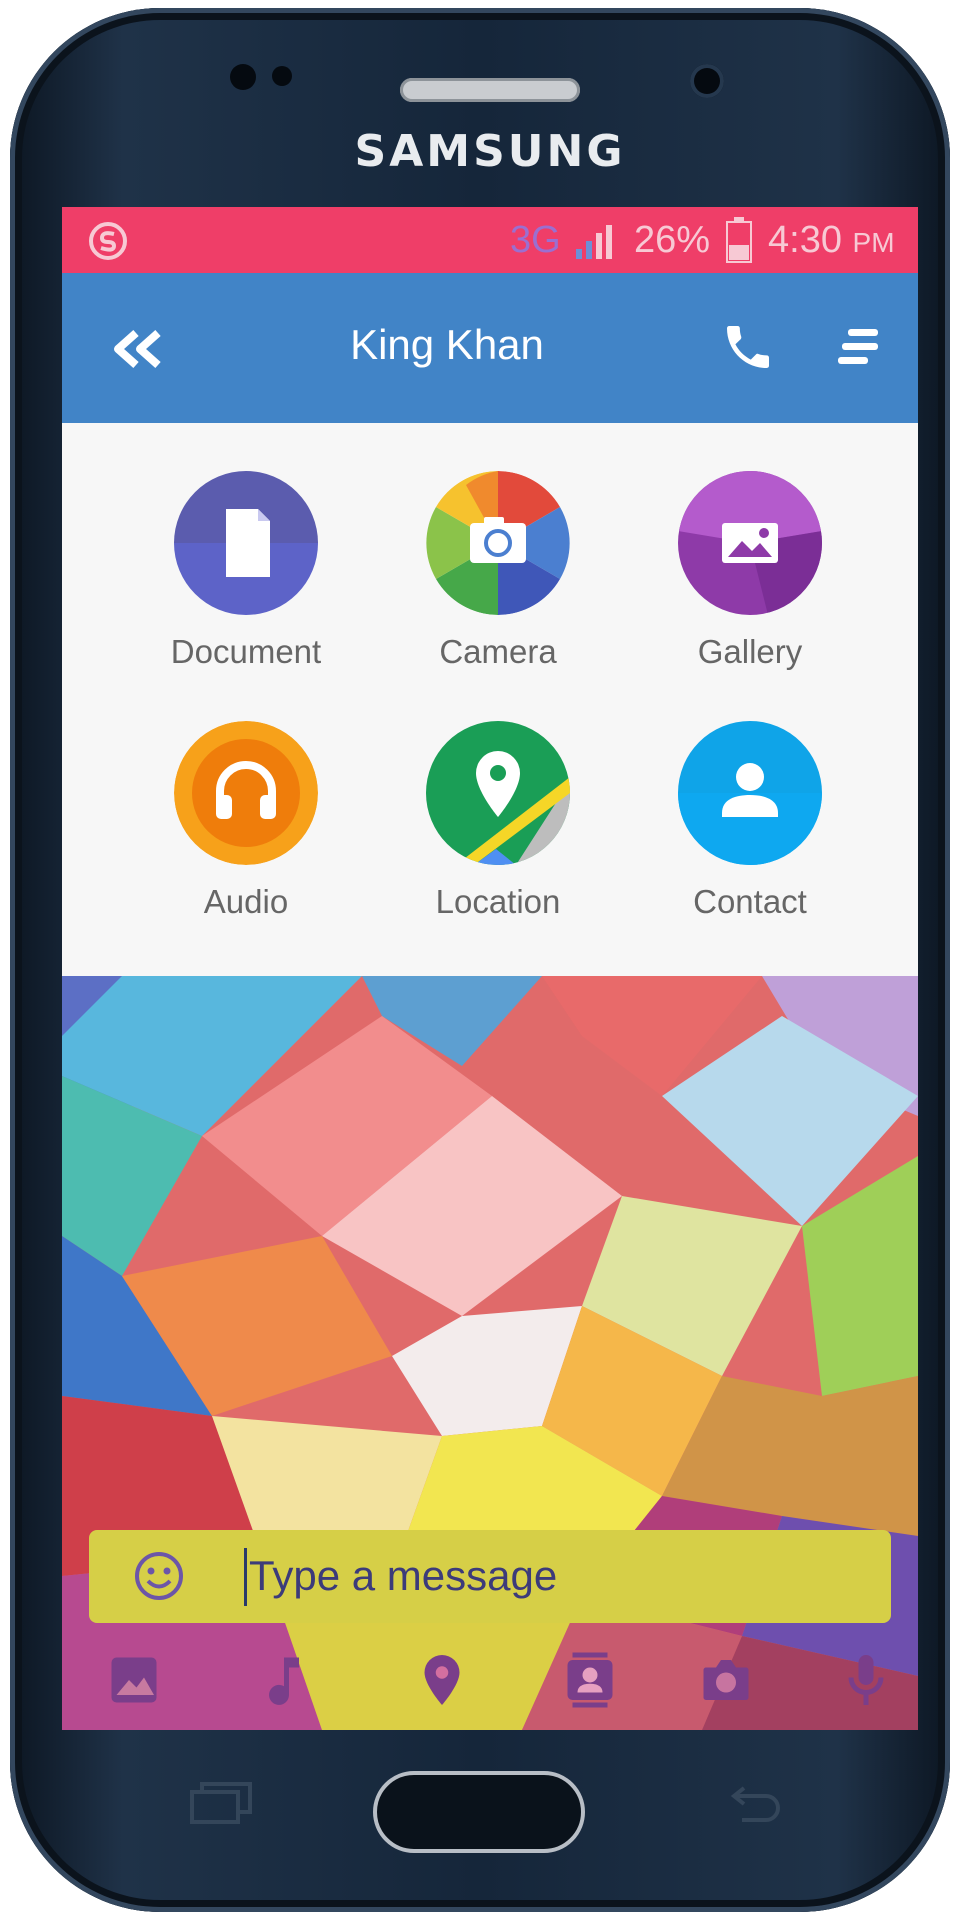 Image resolution: width=960 pixels, height=1920 pixels. I want to click on attach-document-button: Document, so click(246, 571).